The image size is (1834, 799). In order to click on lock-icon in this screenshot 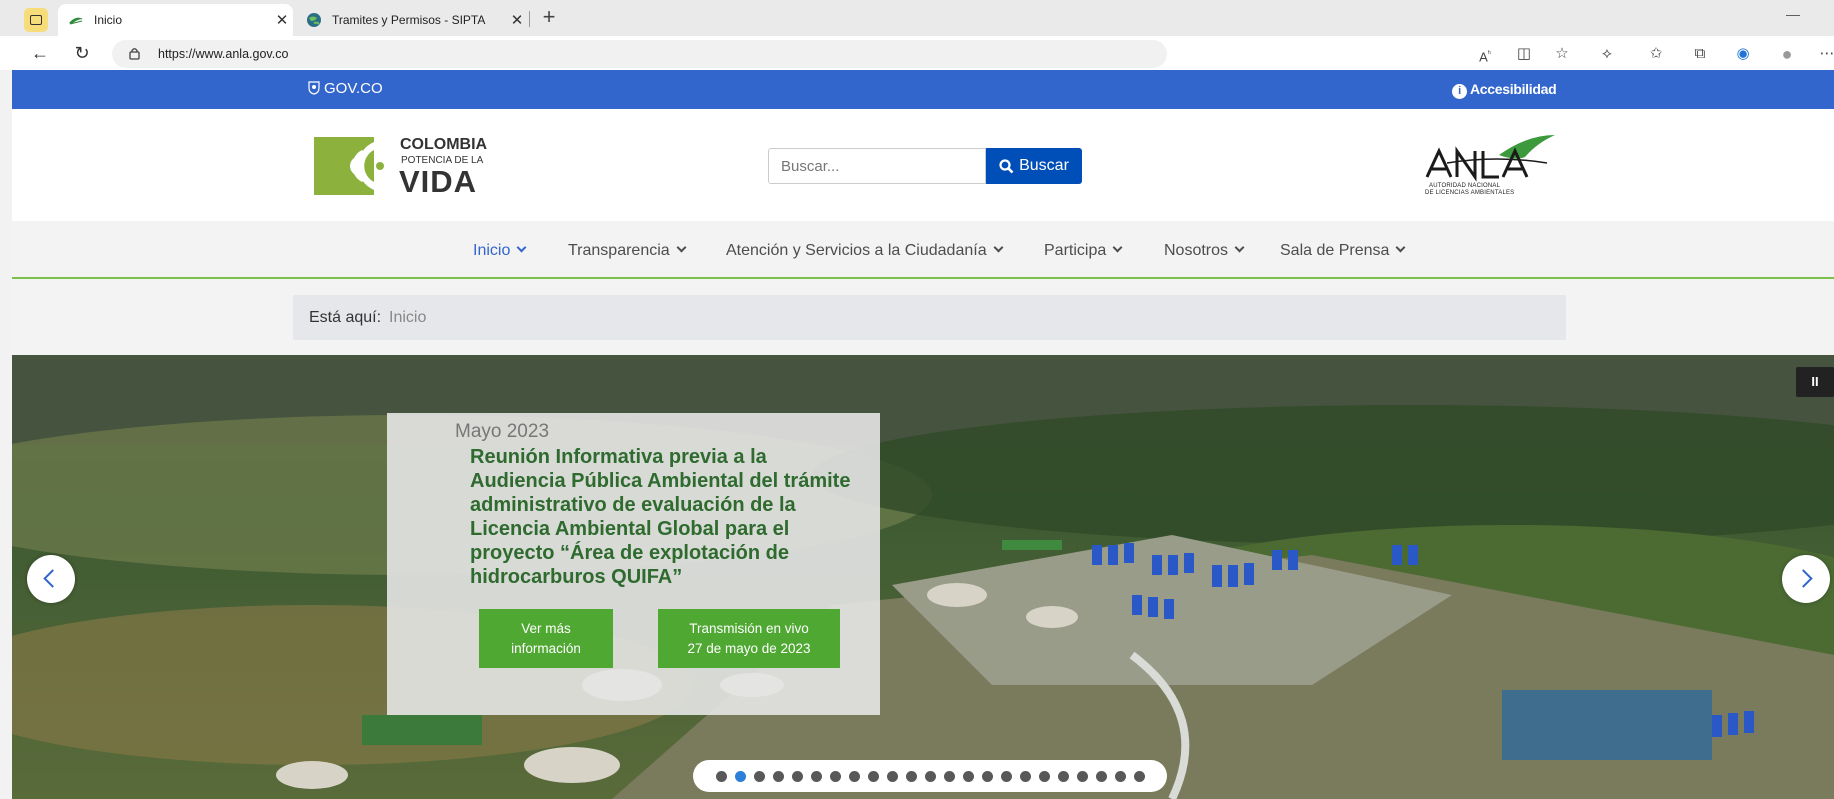, I will do `click(134, 54)`.